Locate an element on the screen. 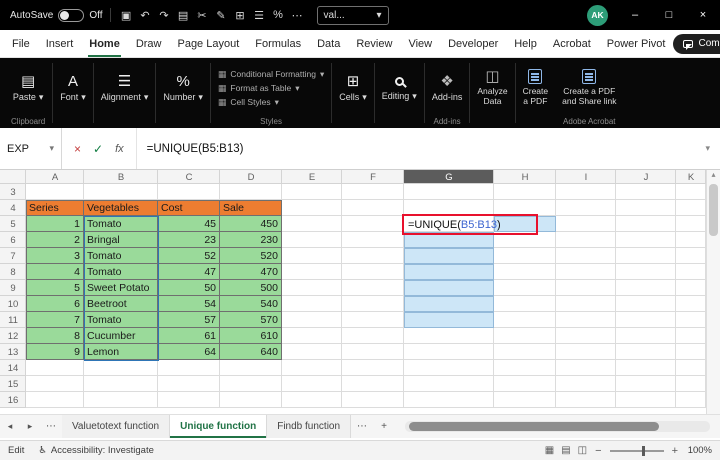  editing-button: Editing ▾ is located at coordinates (399, 88).